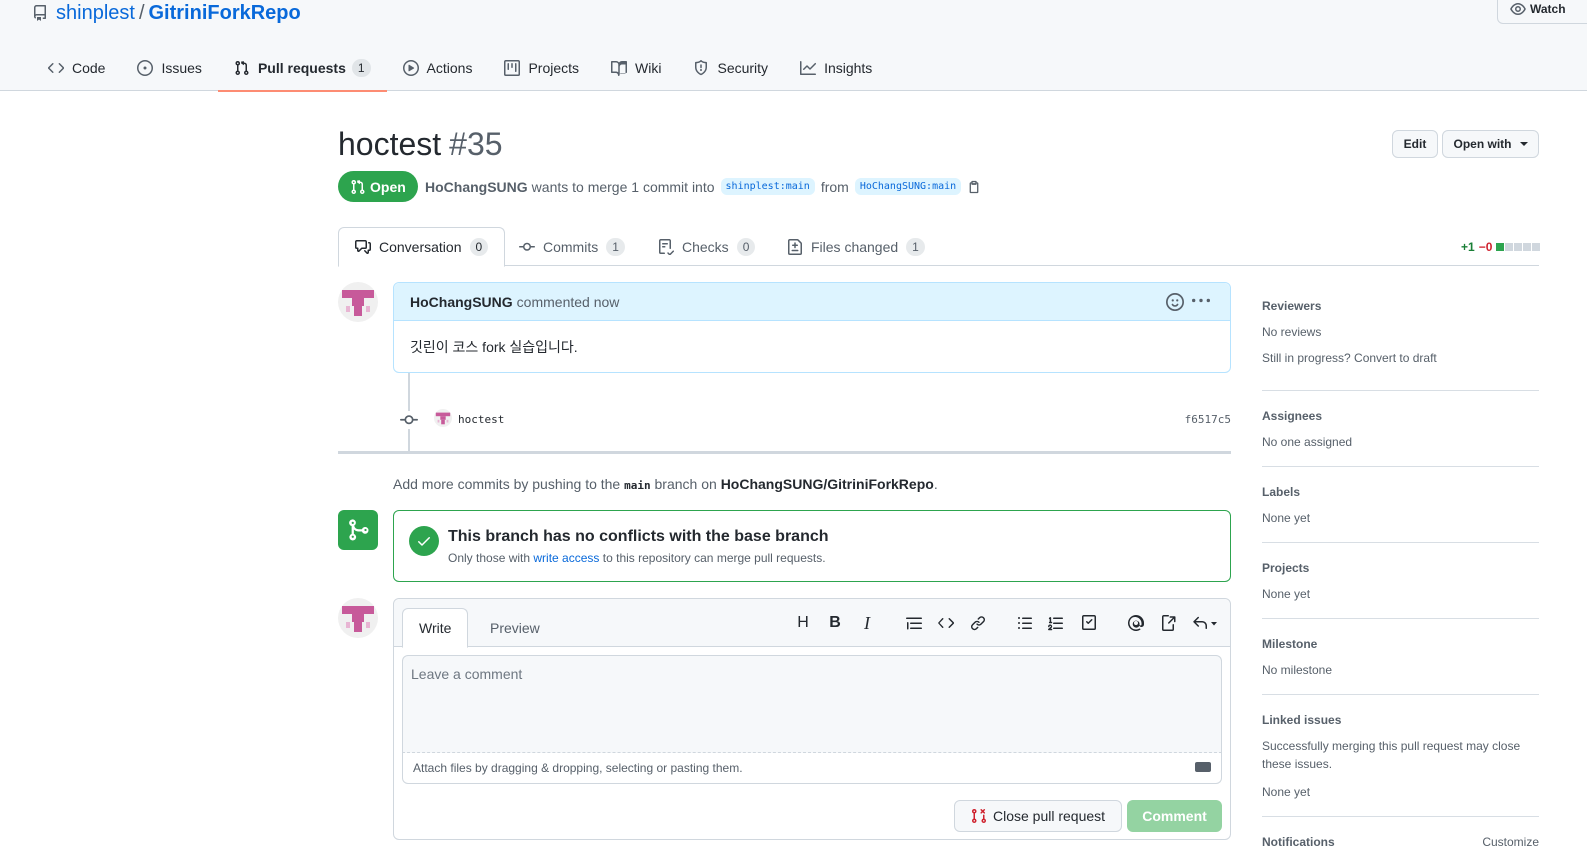  I want to click on tab-label: Conversation, so click(420, 247).